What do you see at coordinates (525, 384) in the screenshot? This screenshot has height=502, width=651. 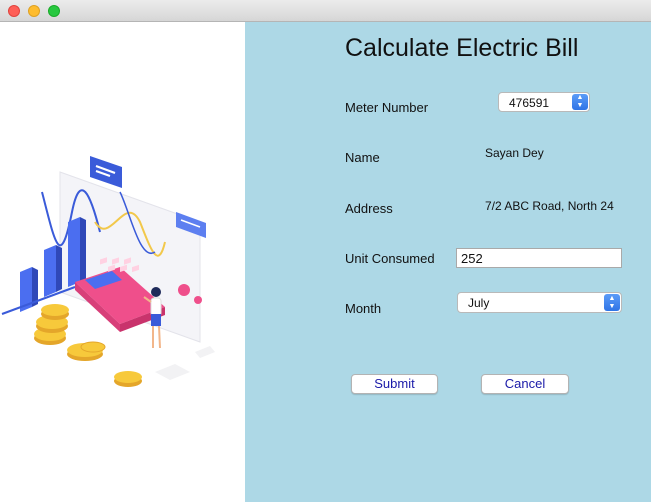 I see `cancel-button: Cancel` at bounding box center [525, 384].